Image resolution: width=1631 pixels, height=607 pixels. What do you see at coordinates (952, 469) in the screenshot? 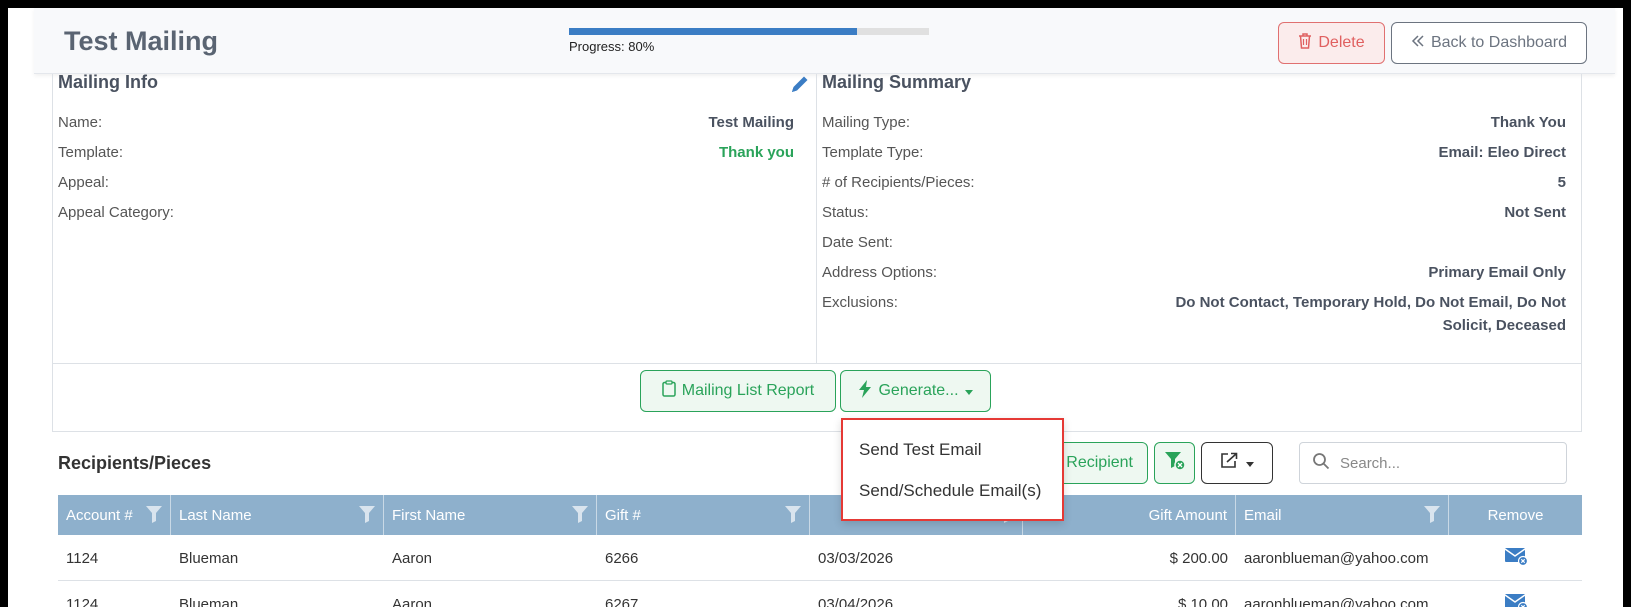
I see `generate-dropdown-menu: Send Test Email Send/Schedule Email(s)` at bounding box center [952, 469].